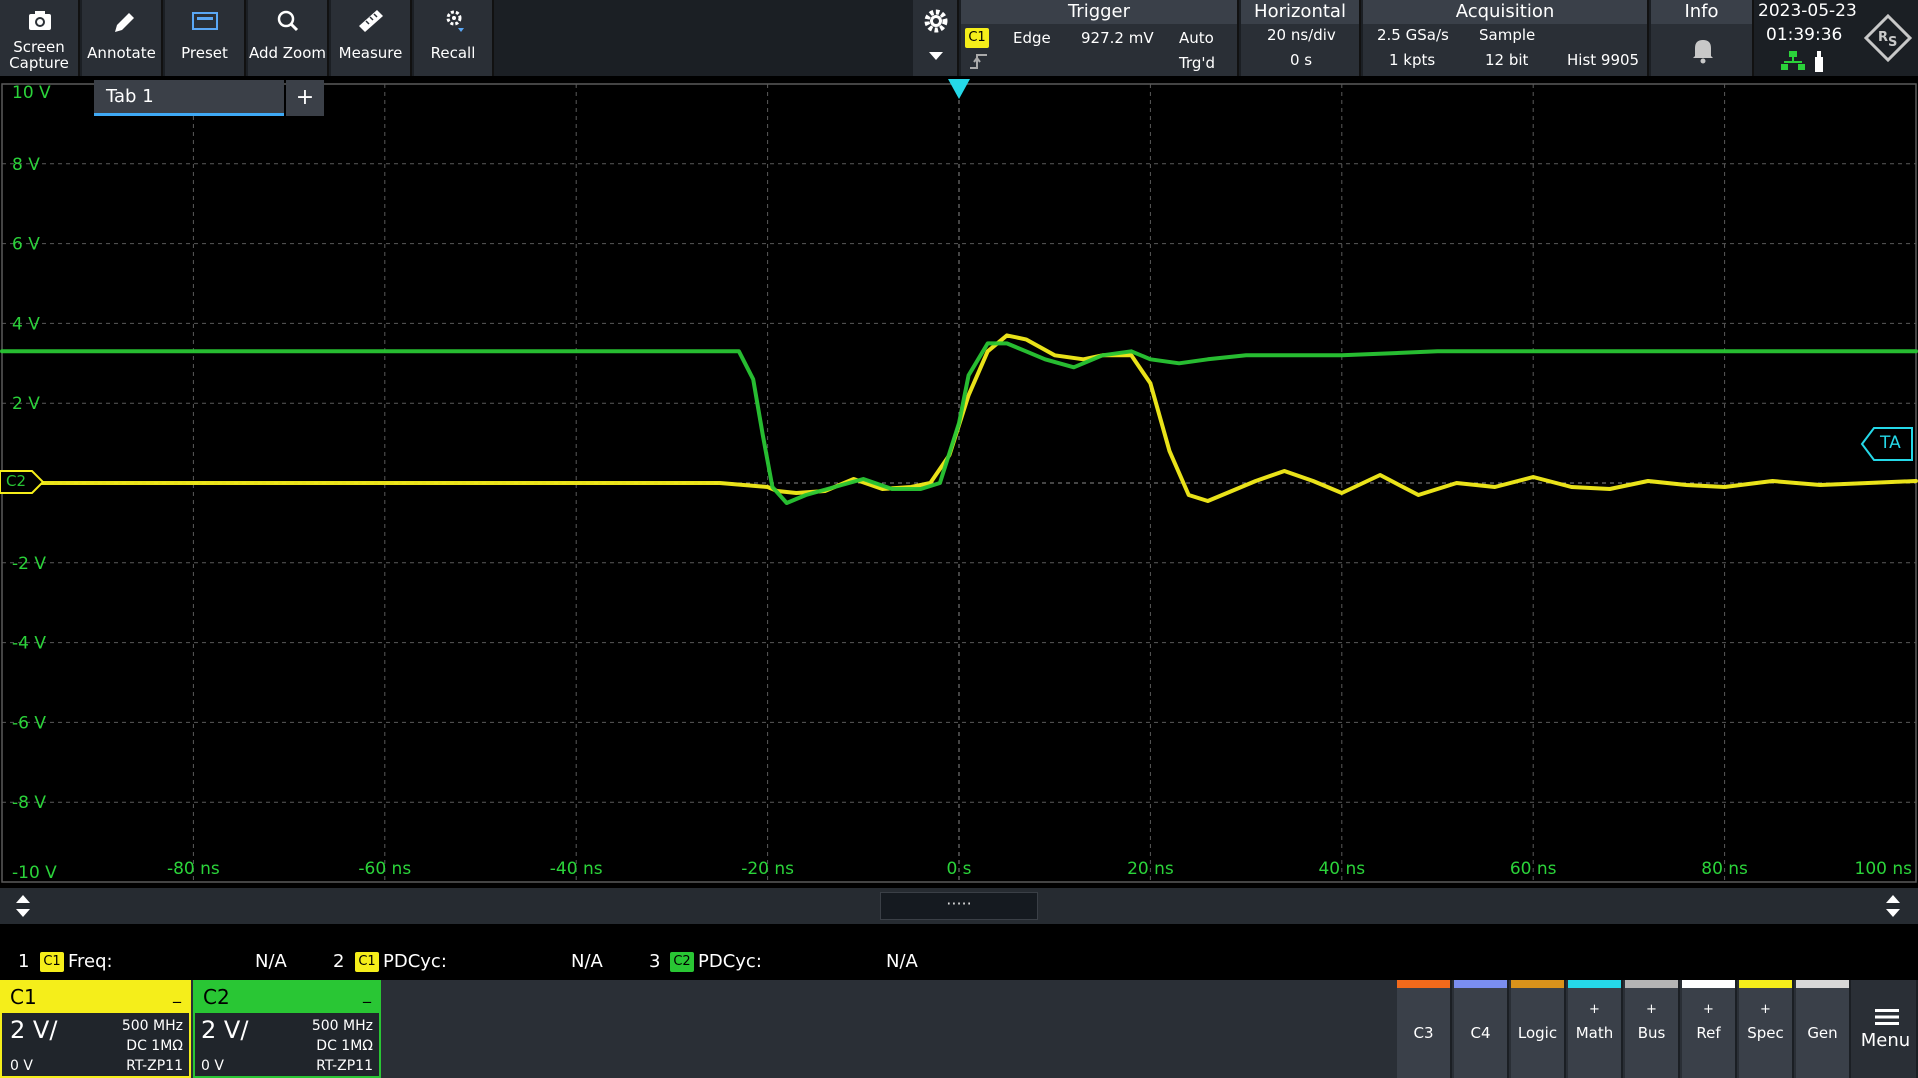 This screenshot has width=1918, height=1078. What do you see at coordinates (1823, 1029) in the screenshot?
I see `gen-button: Gen` at bounding box center [1823, 1029].